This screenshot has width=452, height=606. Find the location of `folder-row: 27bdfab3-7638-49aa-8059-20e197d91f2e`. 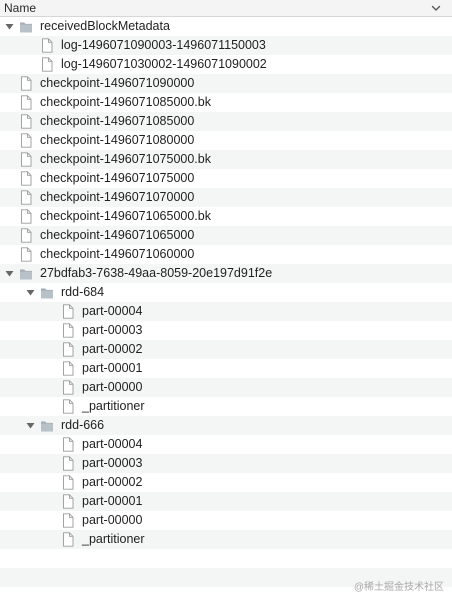

folder-row: 27bdfab3-7638-49aa-8059-20e197d91f2e is located at coordinates (226, 273).